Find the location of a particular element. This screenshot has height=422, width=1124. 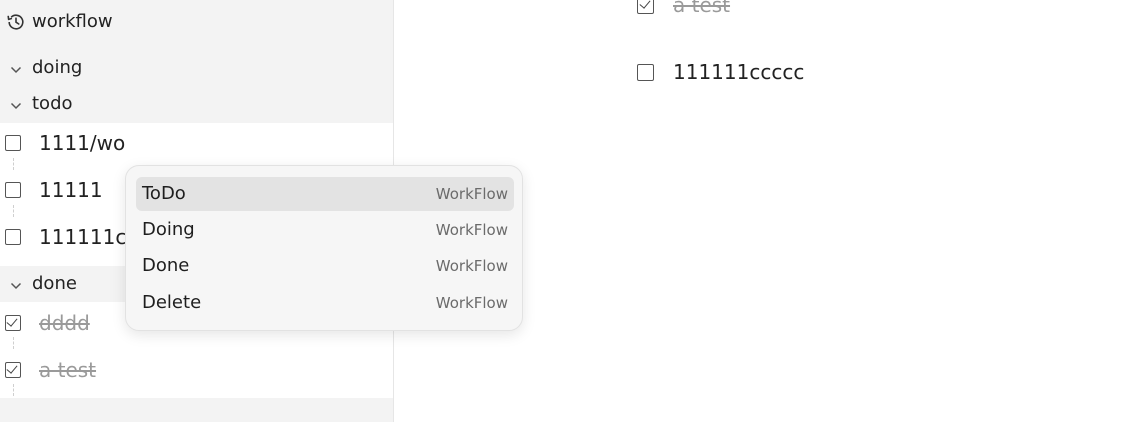

list-item: 1111/wo is located at coordinates (196, 145).